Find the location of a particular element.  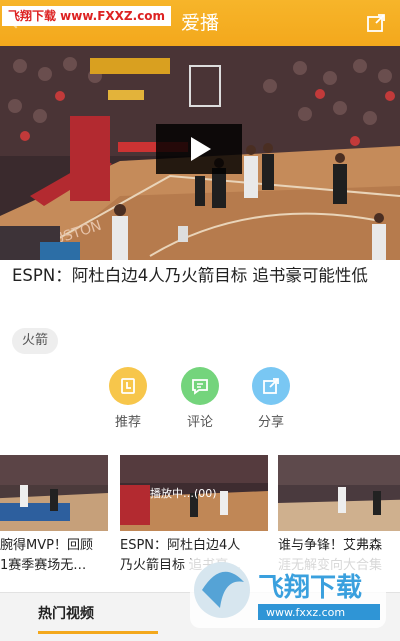

article-tag: 火箭 is located at coordinates (35, 341).